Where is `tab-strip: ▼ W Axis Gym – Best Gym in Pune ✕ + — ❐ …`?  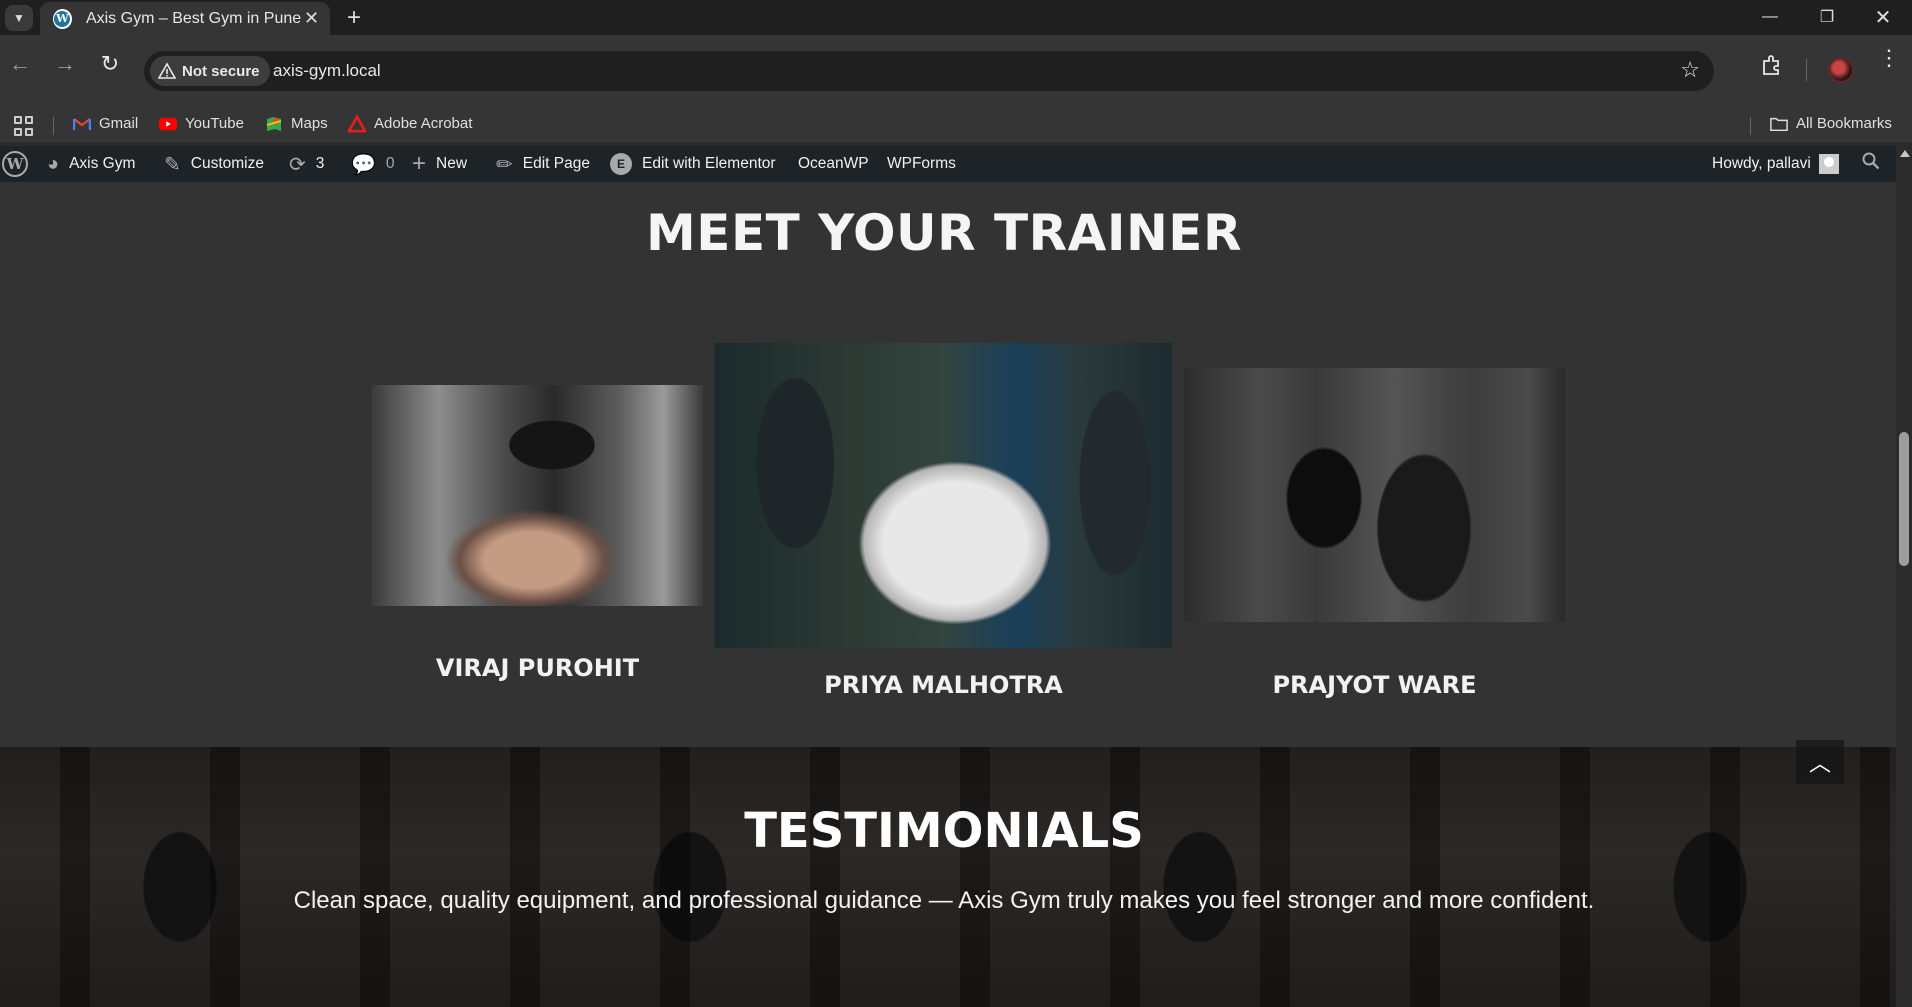 tab-strip: ▼ W Axis Gym – Best Gym in Pune ✕ + — ❐ … is located at coordinates (956, 17).